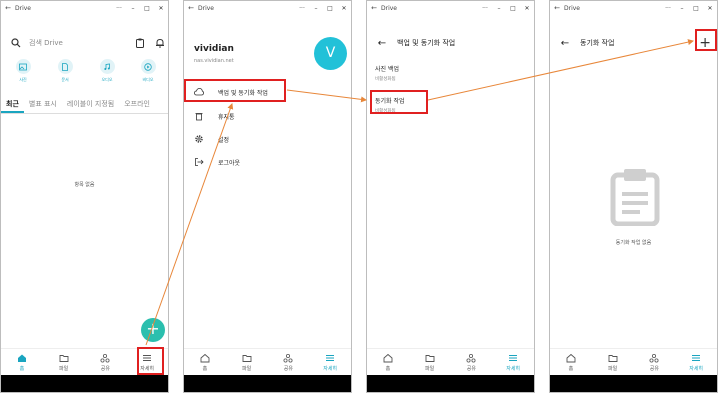  Describe the element at coordinates (148, 66) in the screenshot. I see `play-icon` at that location.